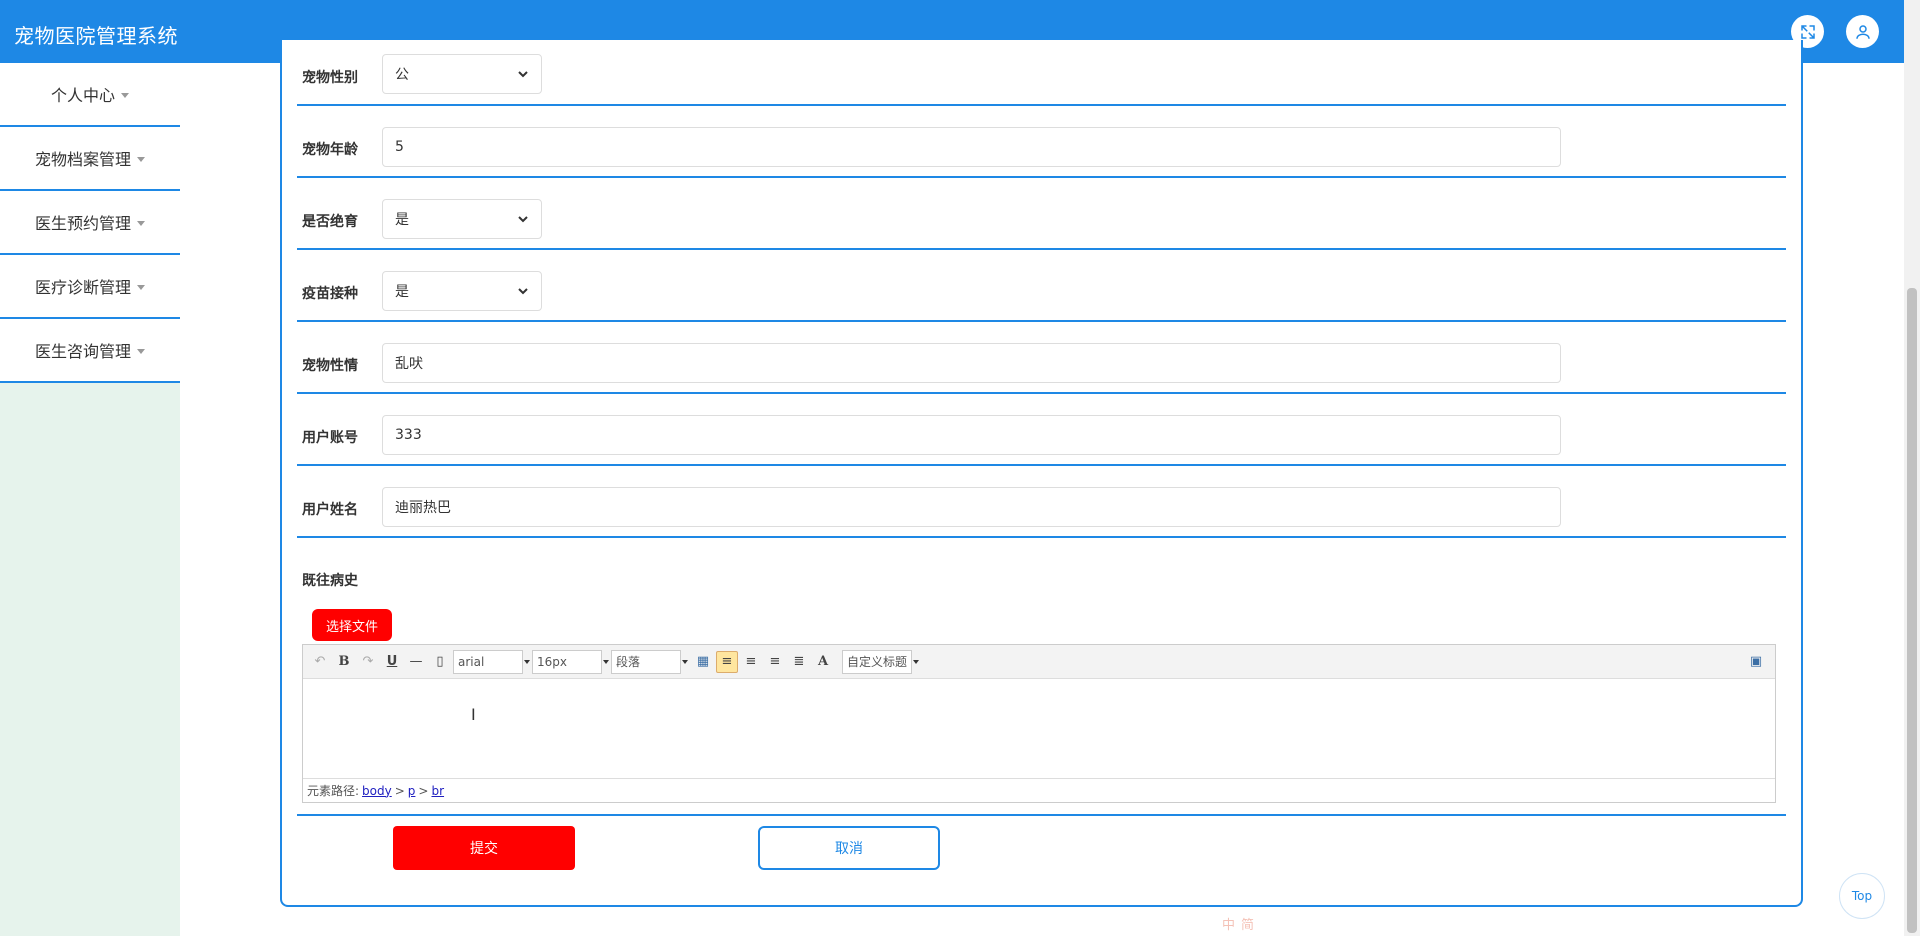  I want to click on sidebar-item-doctor-consultation: 医生咨询管理, so click(90, 351).